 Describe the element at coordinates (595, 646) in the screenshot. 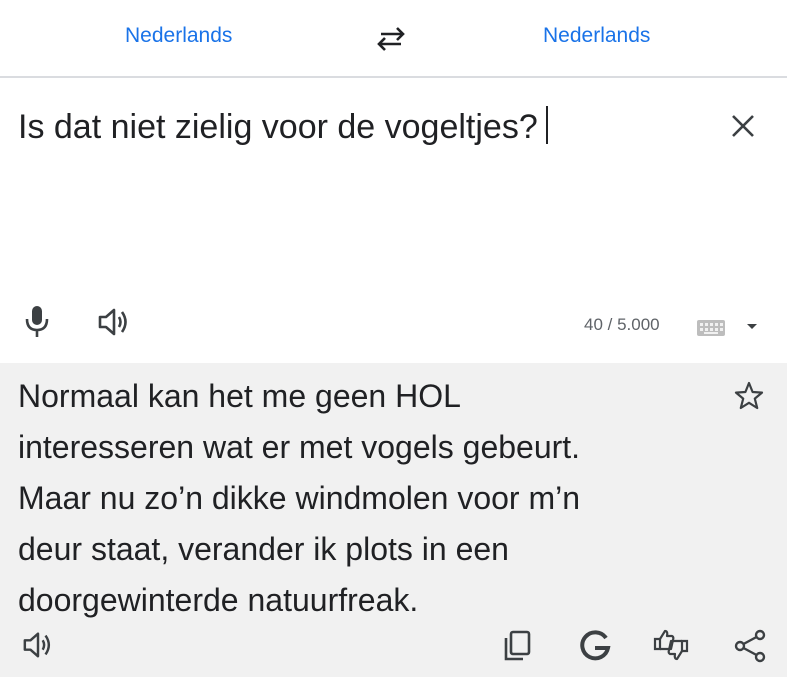

I see `google-g-icon` at that location.